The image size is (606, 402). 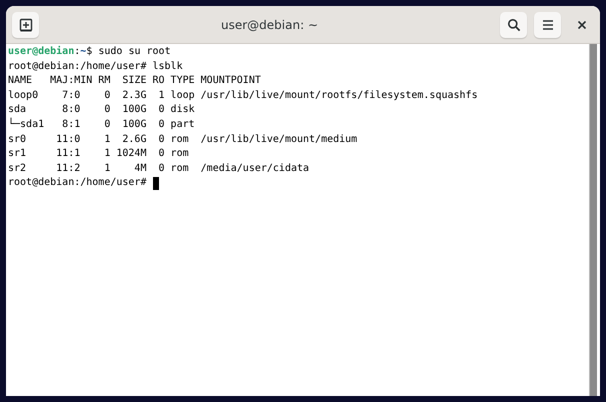 What do you see at coordinates (159, 169) in the screenshot?
I see `output-line: sr2 11:2 1 4M 0 rom /media/user/cidata` at bounding box center [159, 169].